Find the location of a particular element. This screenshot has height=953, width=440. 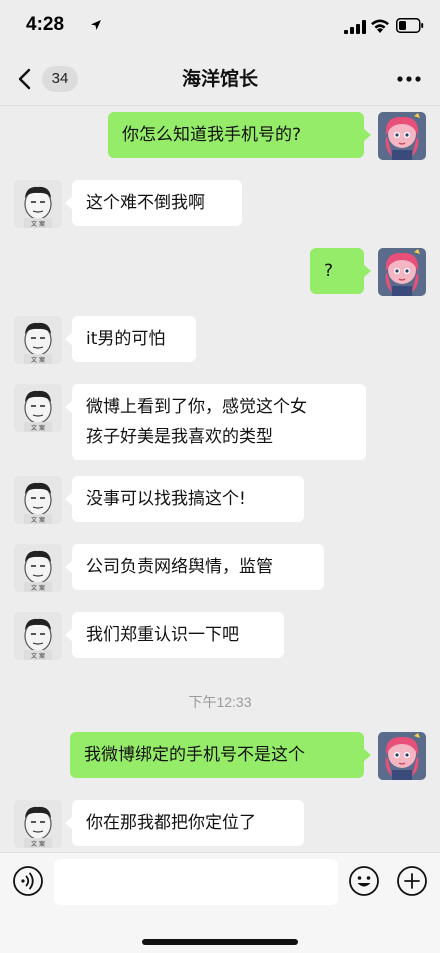

location-arrow-icon is located at coordinates (96, 25).